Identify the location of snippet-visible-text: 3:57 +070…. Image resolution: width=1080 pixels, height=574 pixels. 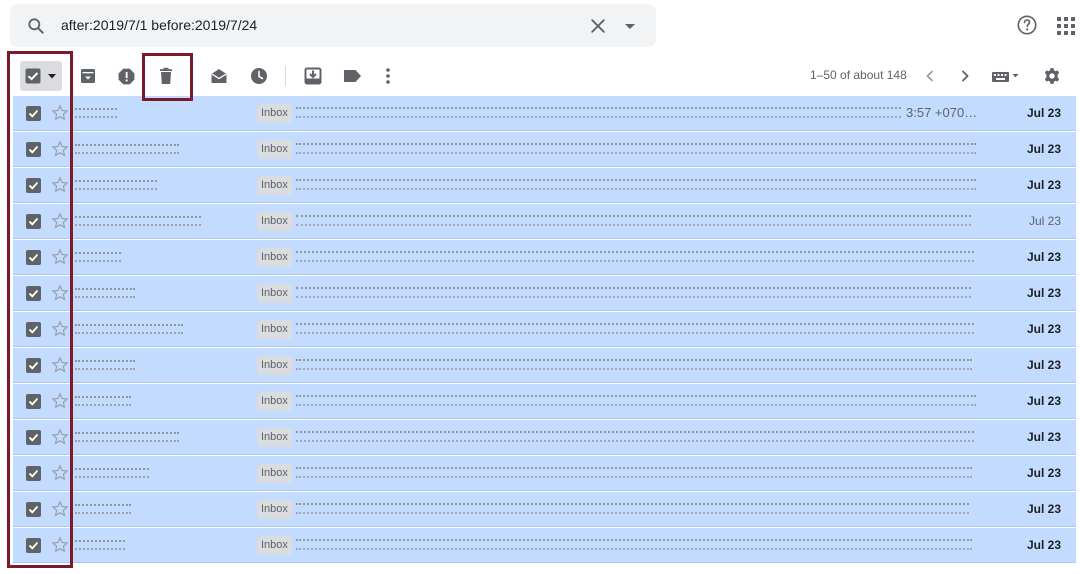
(942, 112).